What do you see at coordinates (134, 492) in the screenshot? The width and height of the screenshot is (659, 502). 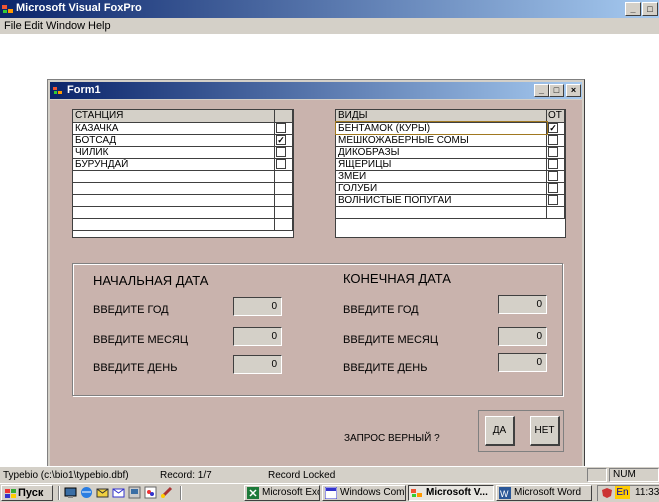 I see `explorer-icon` at bounding box center [134, 492].